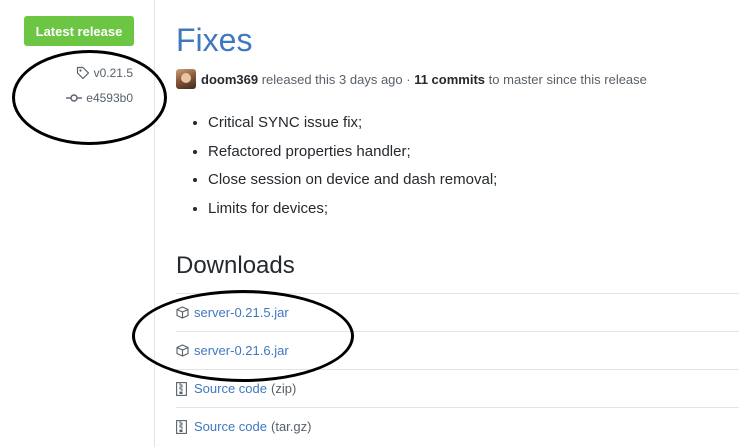 This screenshot has width=739, height=447. I want to click on author-link: doom369, so click(229, 79).